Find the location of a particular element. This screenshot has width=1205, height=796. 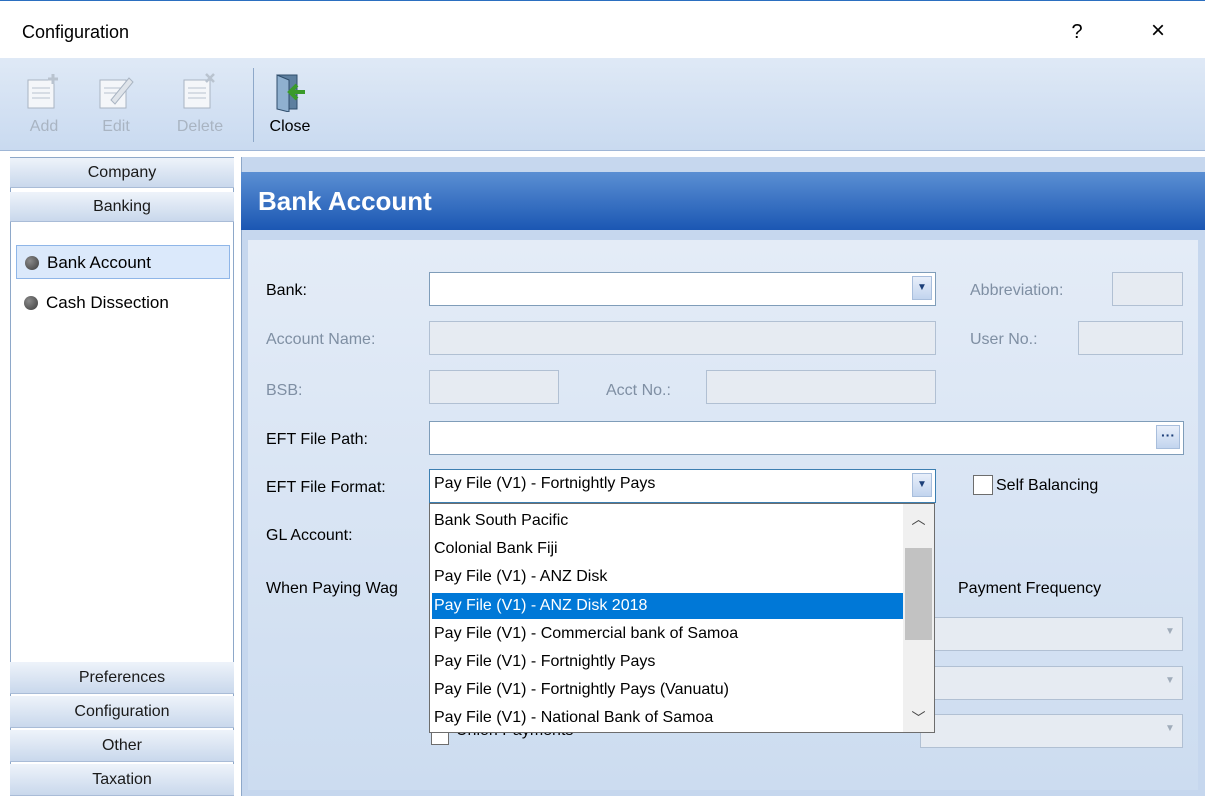

user-no-field is located at coordinates (1130, 338).